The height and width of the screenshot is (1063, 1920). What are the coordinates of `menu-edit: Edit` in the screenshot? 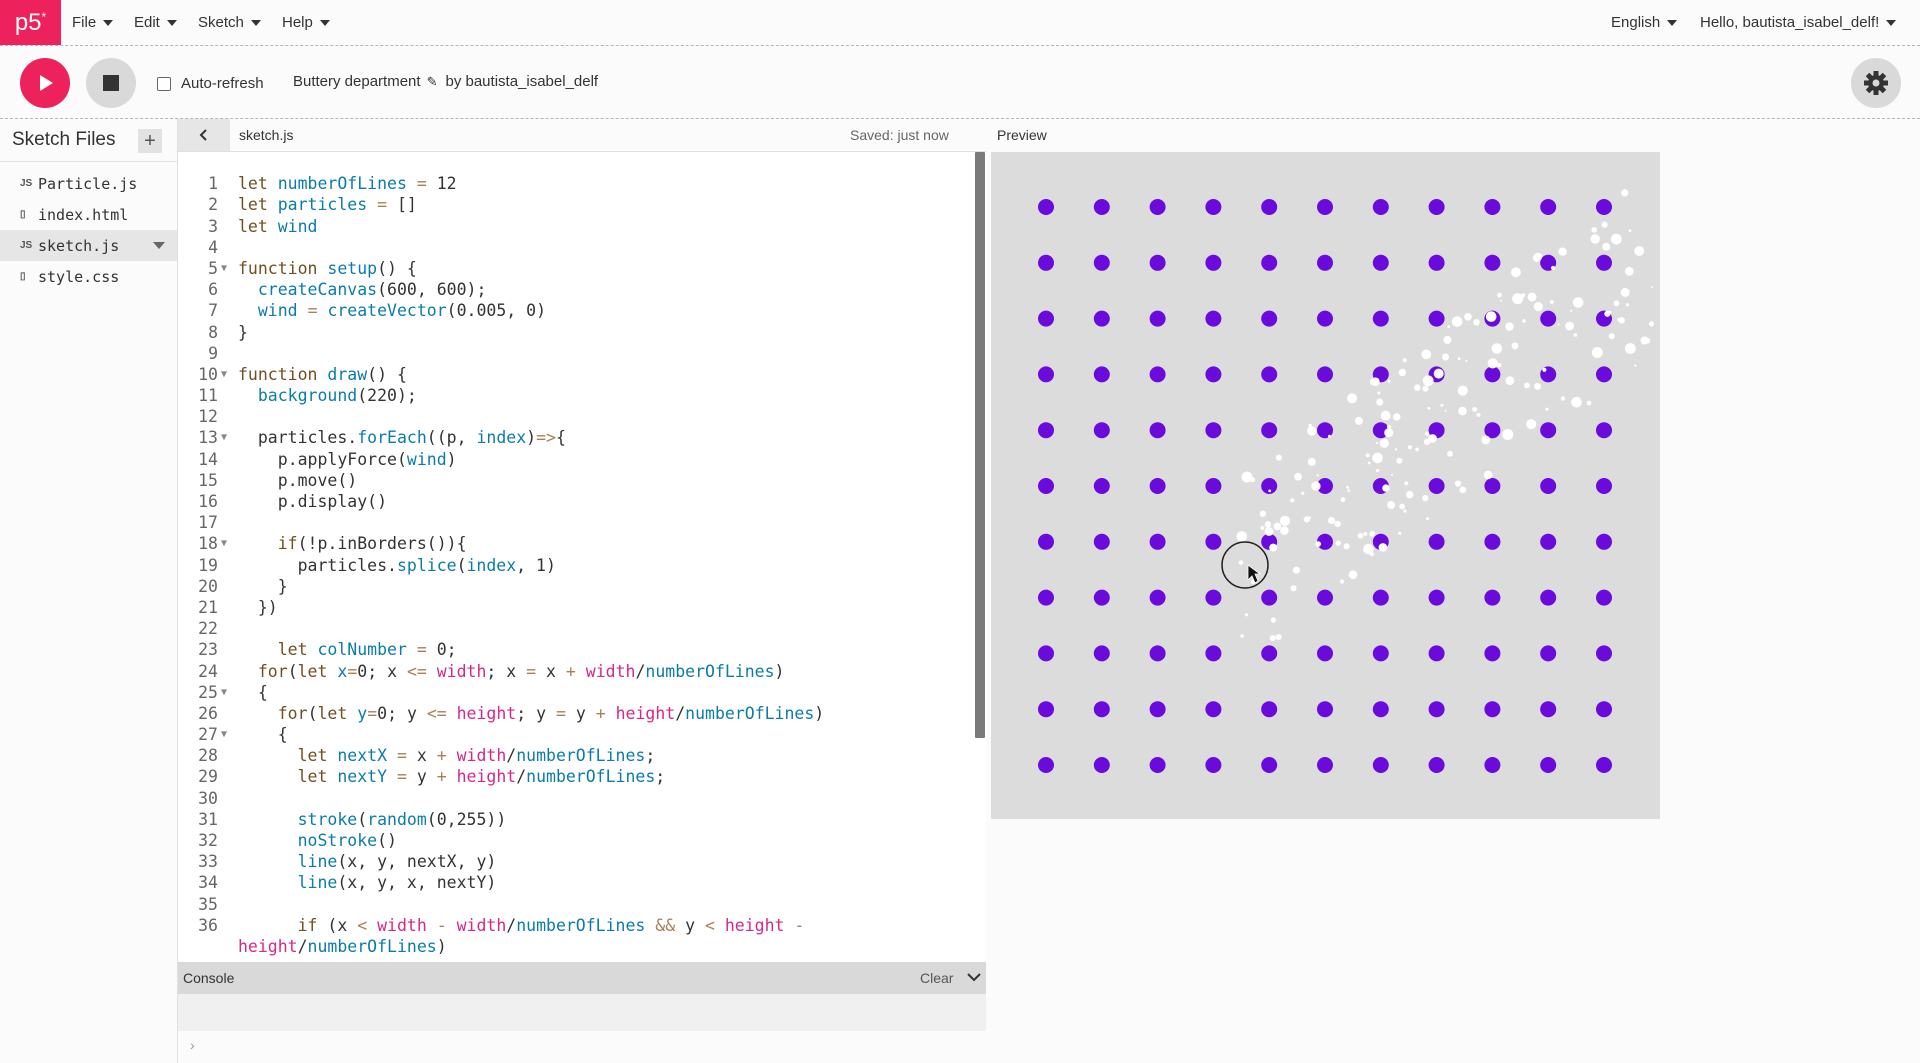 It's located at (155, 22).